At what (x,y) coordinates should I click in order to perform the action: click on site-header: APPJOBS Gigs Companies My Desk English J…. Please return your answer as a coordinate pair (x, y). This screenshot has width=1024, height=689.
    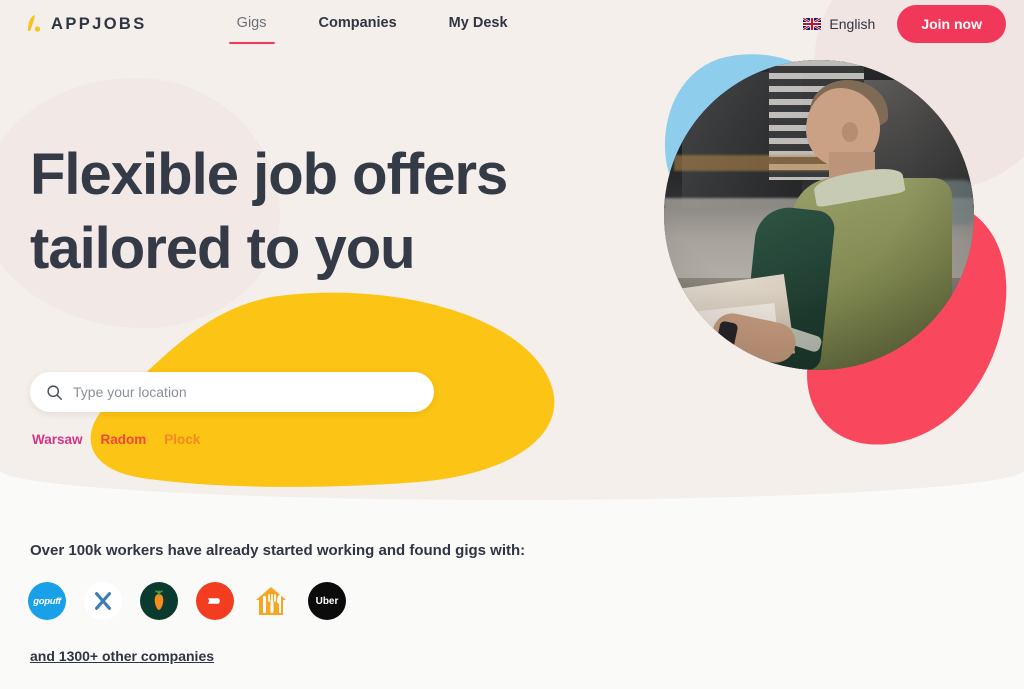
    Looking at the image, I should click on (512, 24).